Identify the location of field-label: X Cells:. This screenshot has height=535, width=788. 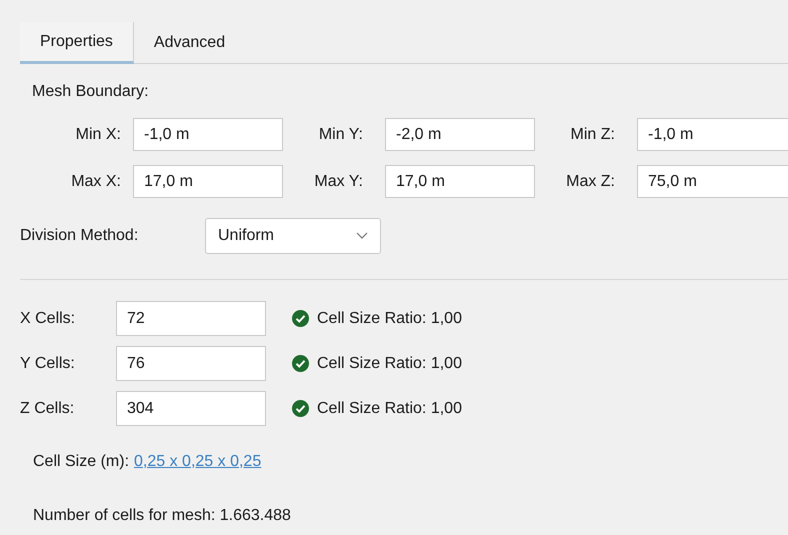
(48, 318).